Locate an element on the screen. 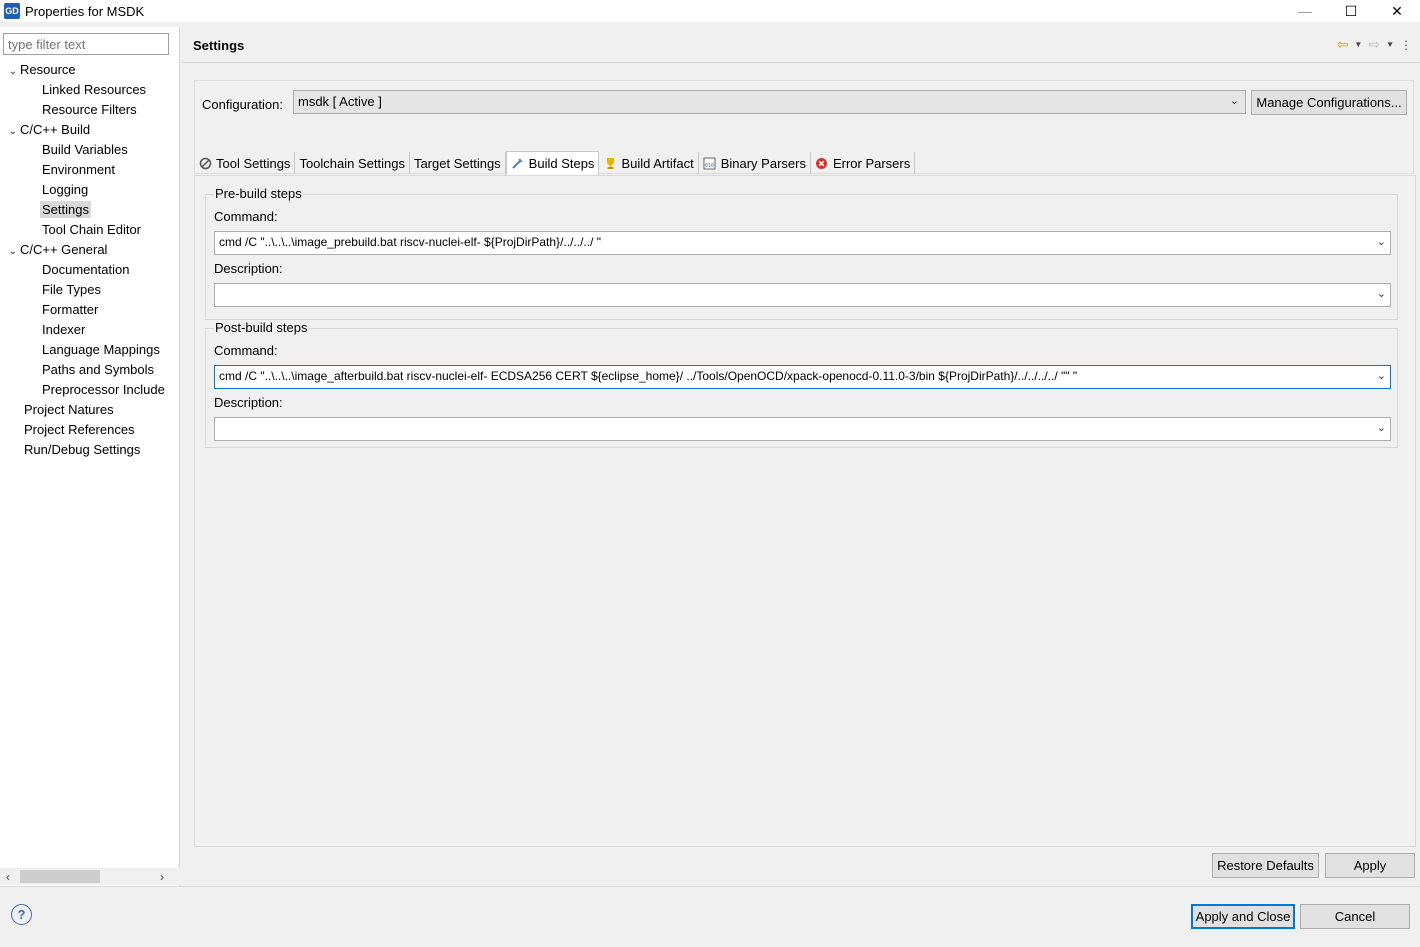 The image size is (1420, 947). scroll-left-icon: ‹ is located at coordinates (8, 877).